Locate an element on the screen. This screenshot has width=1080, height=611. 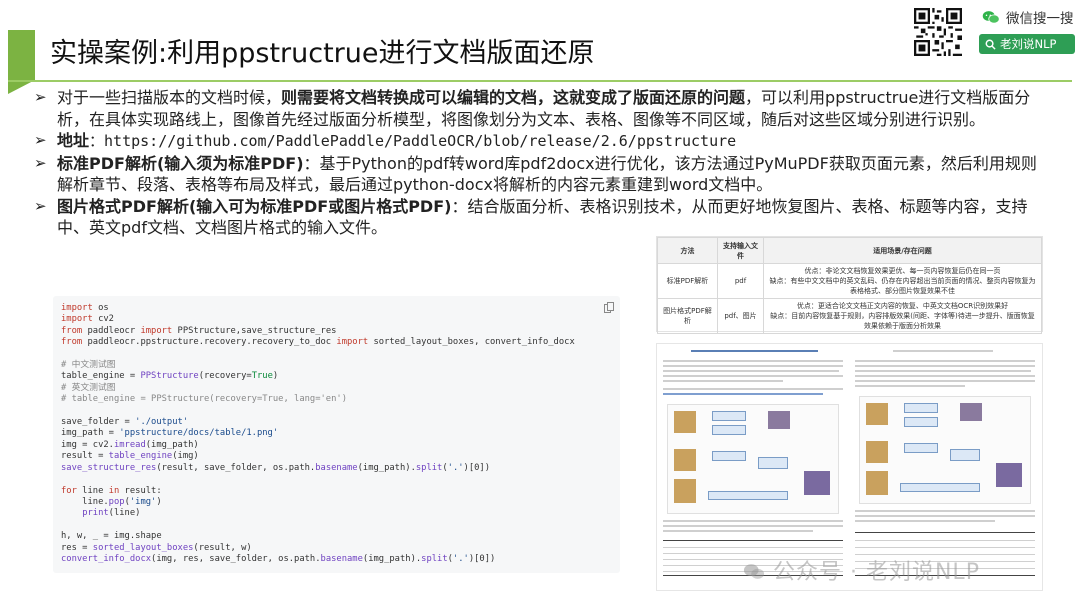
table-cell: 图片格式PDF解析 is located at coordinates (687, 316).